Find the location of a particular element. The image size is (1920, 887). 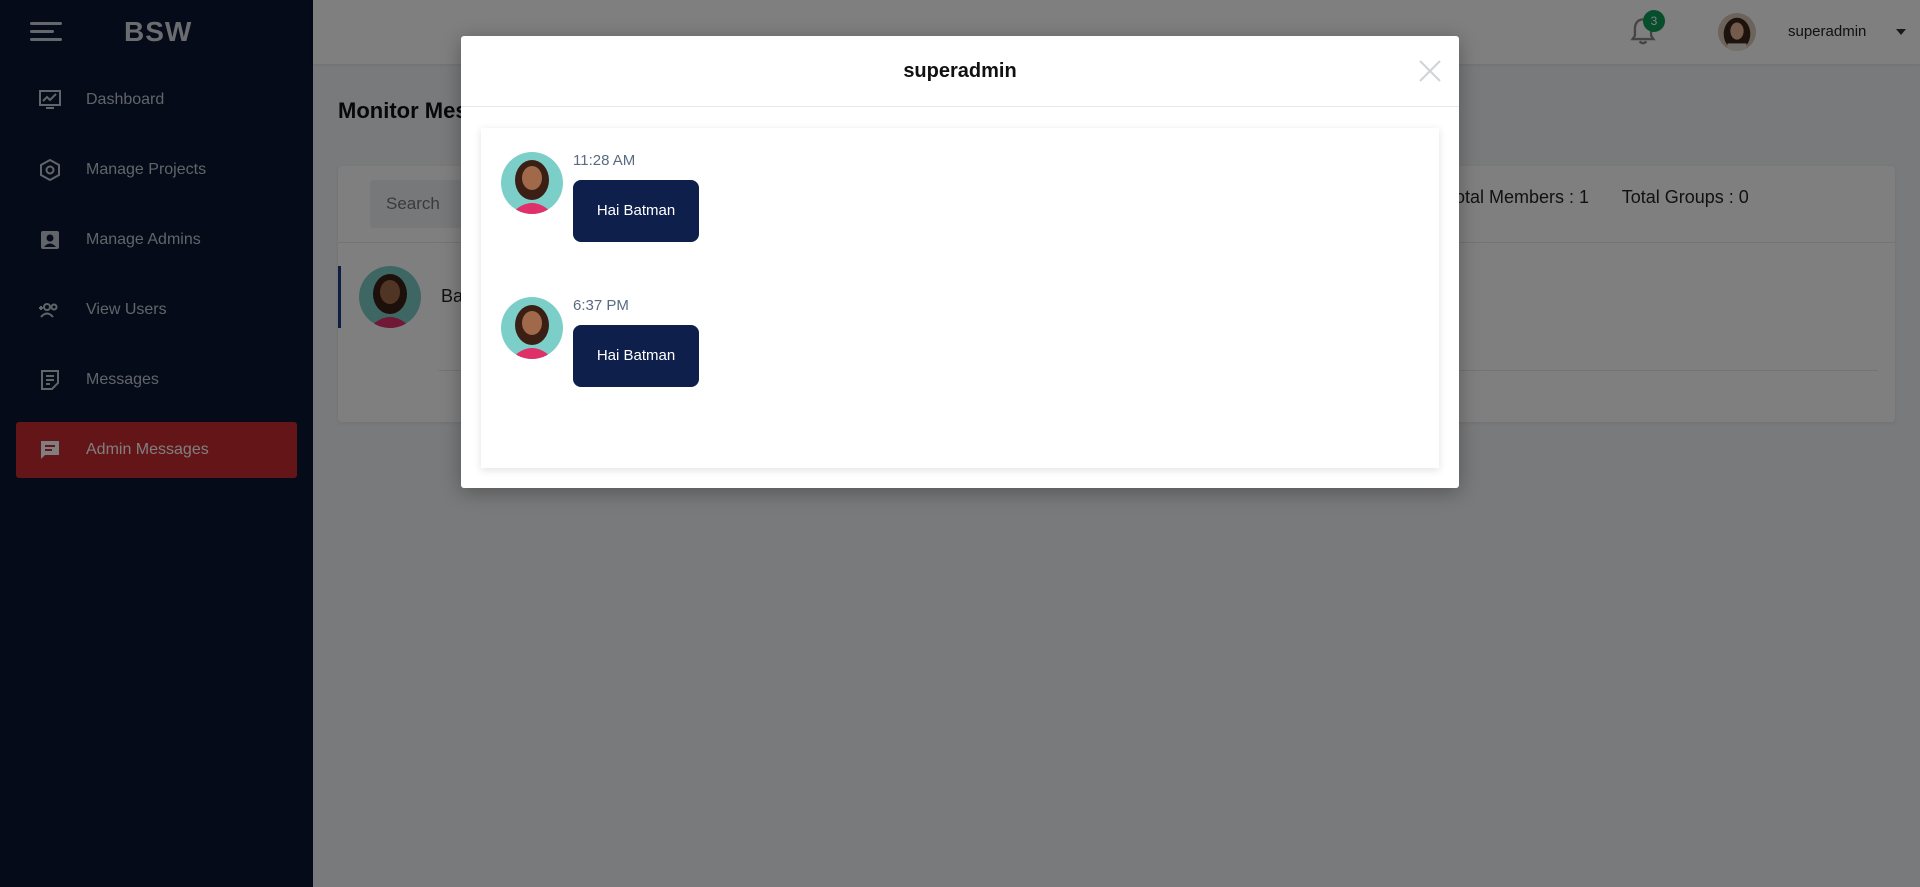

message-timestamp: 6:37 PM is located at coordinates (601, 305).